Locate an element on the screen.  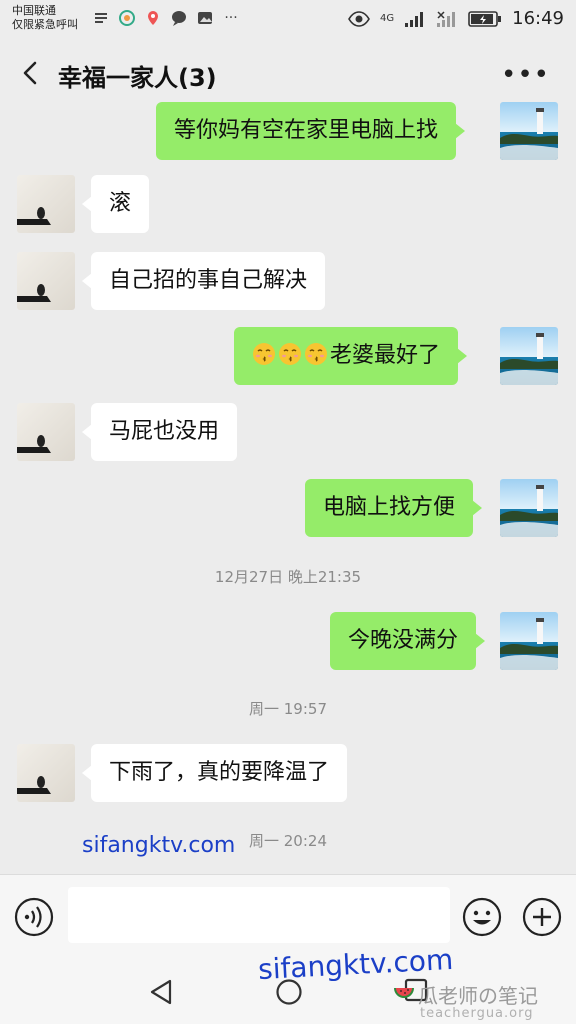
carrier-info: 中国联通 仅限紧急呼叫 is located at coordinates (45, 18).